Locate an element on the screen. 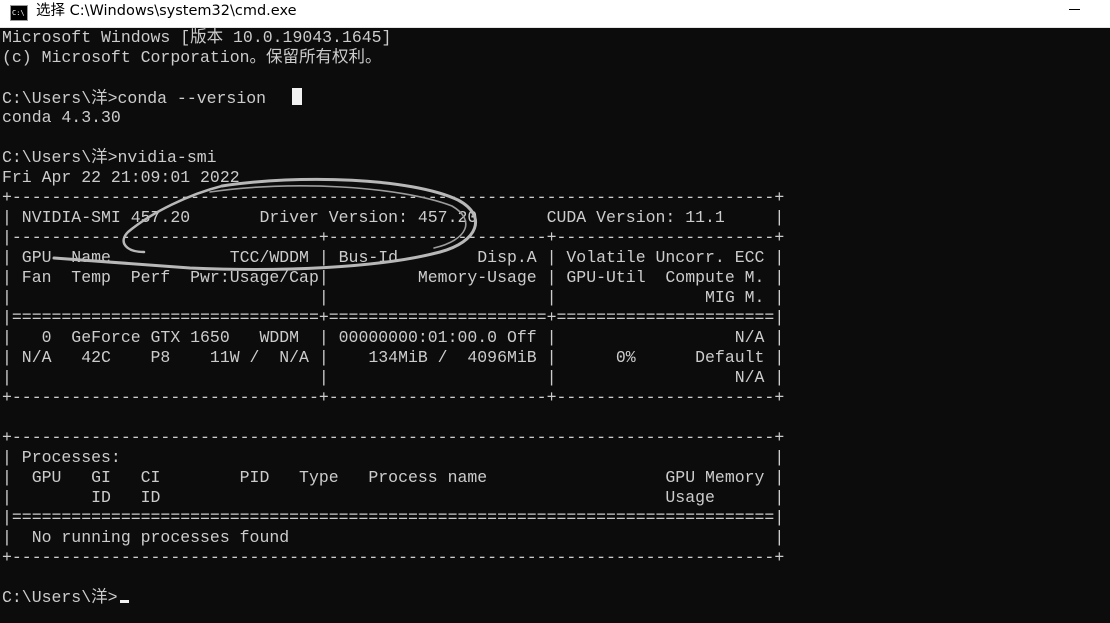 Image resolution: width=1110 pixels, height=623 pixels. console-line: C:\Users\洋> is located at coordinates (393, 598).